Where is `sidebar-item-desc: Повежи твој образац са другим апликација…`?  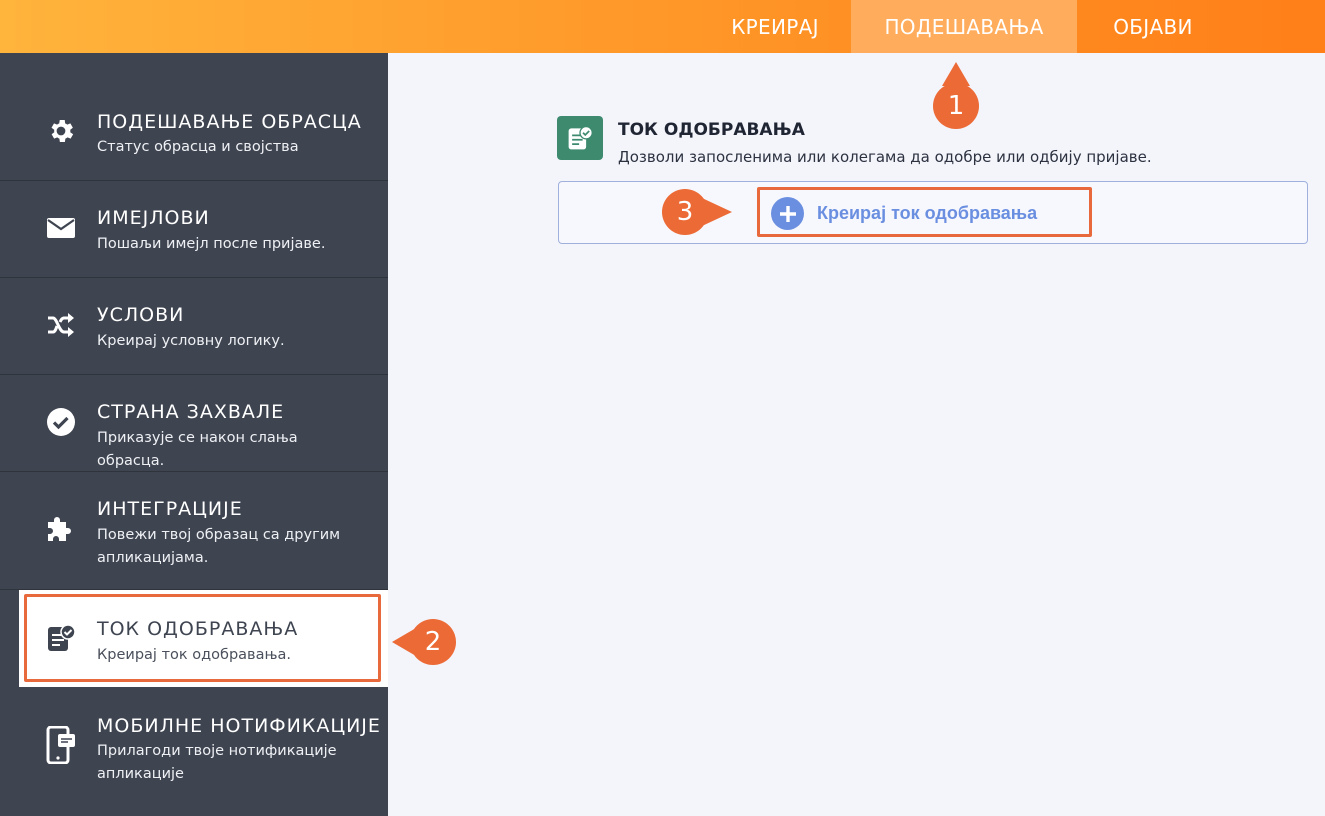 sidebar-item-desc: Повежи твој образац са другим апликација… is located at coordinates (219, 546).